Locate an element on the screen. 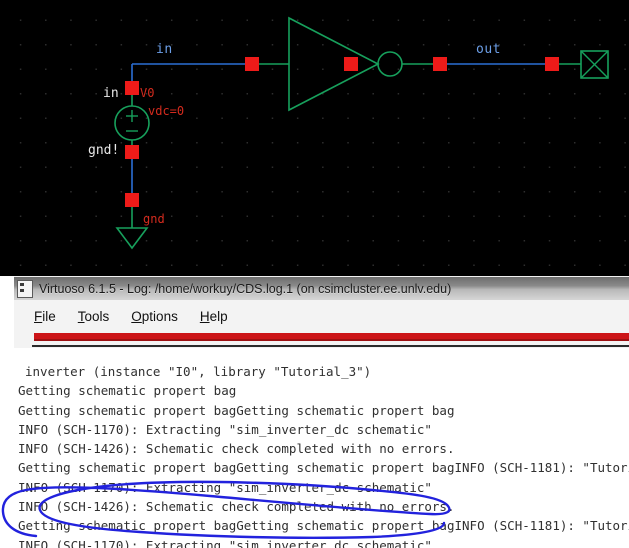 The image size is (629, 548). menu-rest-help: elp is located at coordinates (218, 316).